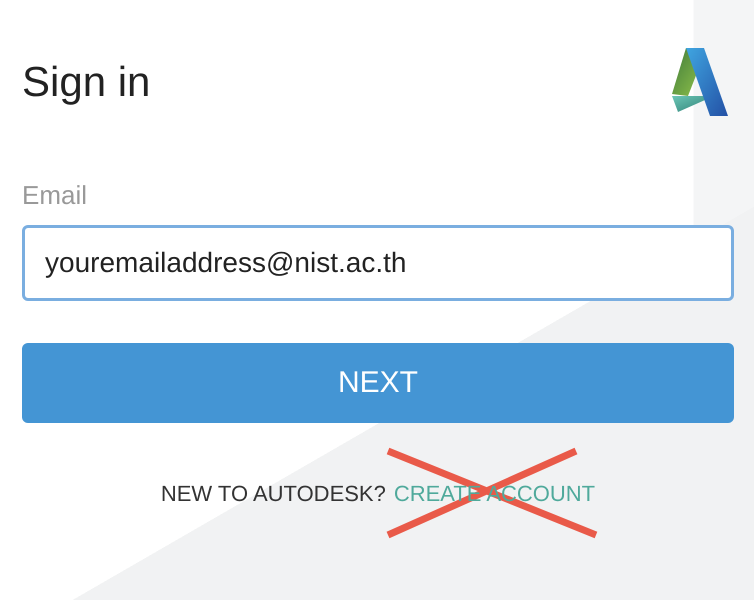 Image resolution: width=754 pixels, height=600 pixels. I want to click on email-field: youremailaddress@nist.ac.th, so click(378, 263).